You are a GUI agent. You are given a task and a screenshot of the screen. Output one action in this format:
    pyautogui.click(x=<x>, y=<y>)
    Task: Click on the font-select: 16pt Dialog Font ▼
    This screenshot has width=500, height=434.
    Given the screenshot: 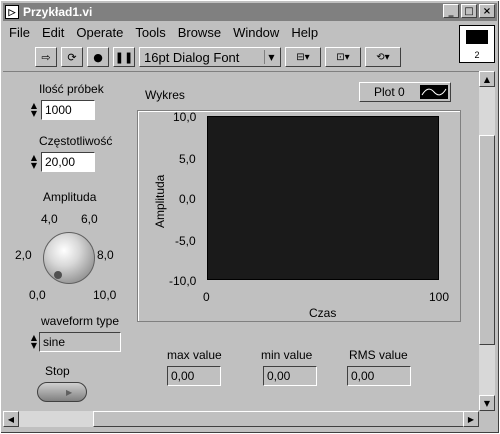 What is the action you would take?
    pyautogui.click(x=210, y=57)
    